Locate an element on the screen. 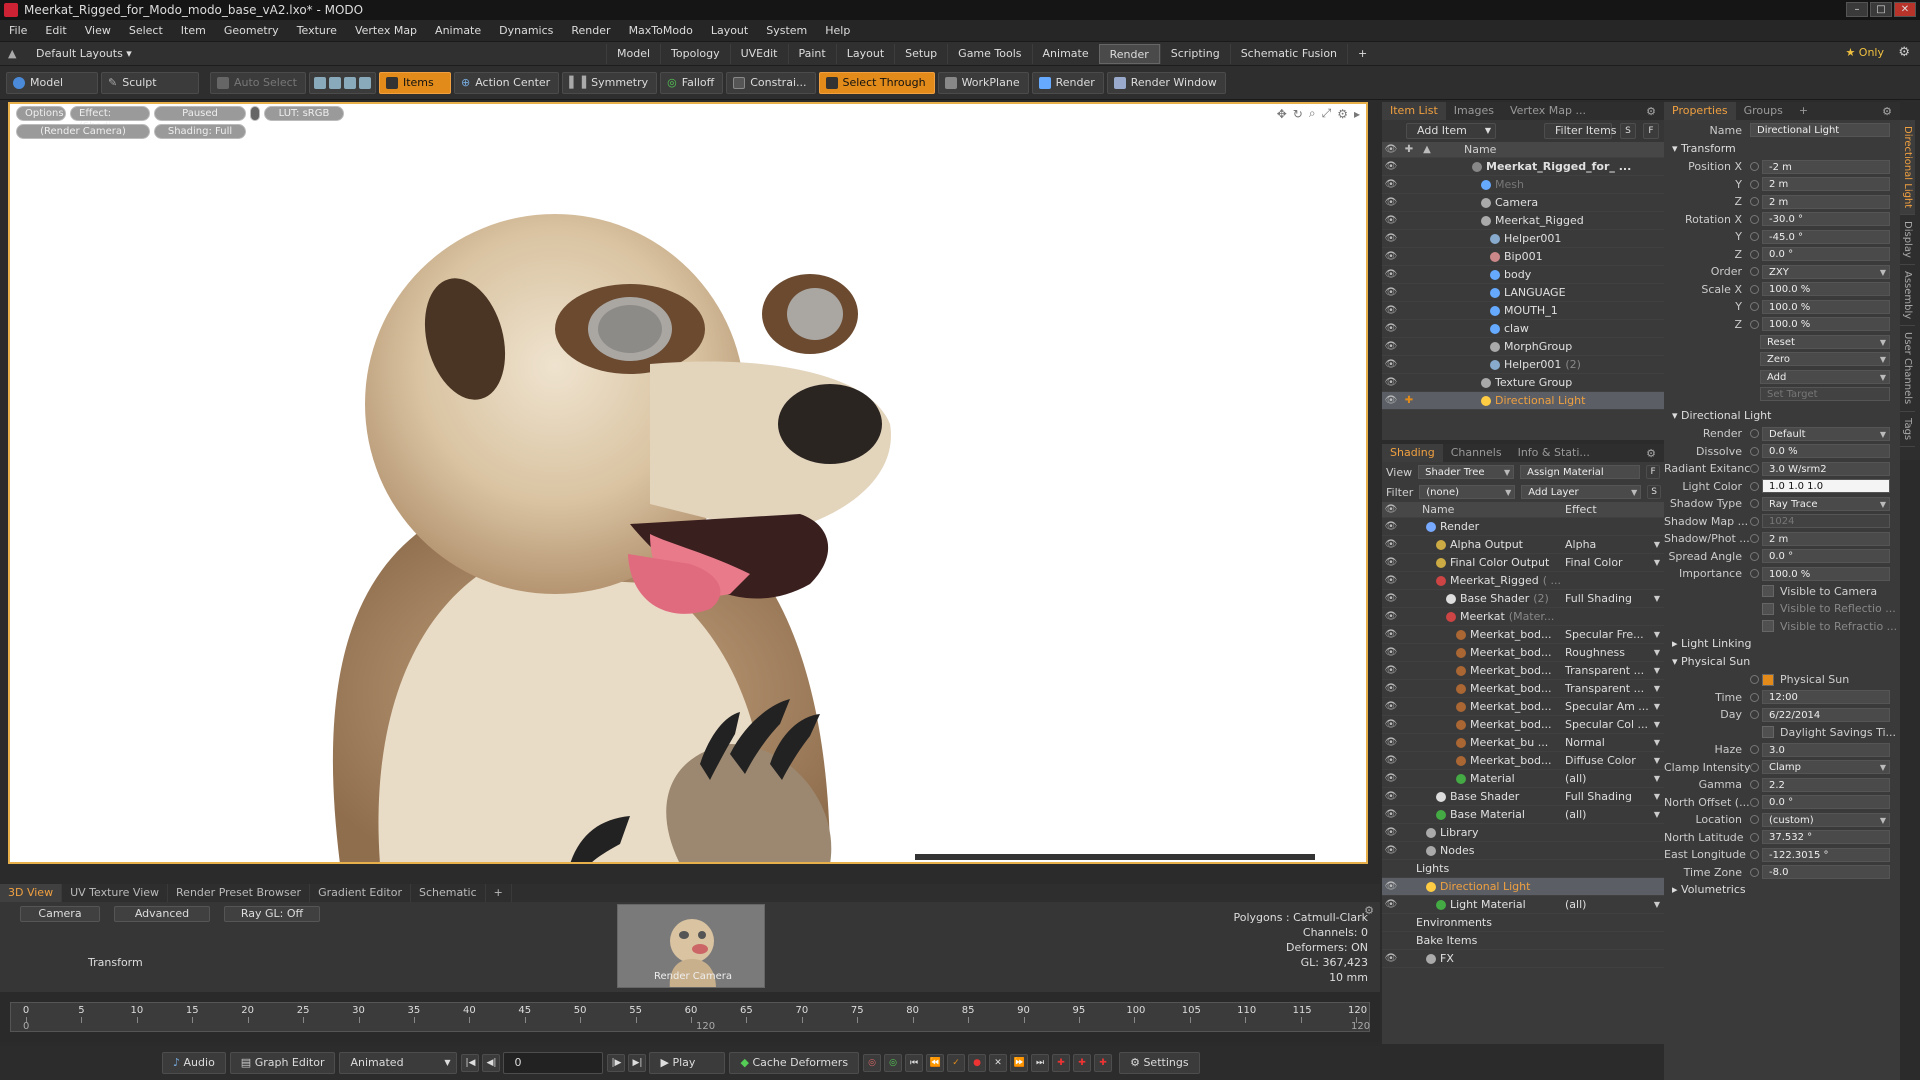  item-row: 👁 Mesh is located at coordinates (1523, 185).